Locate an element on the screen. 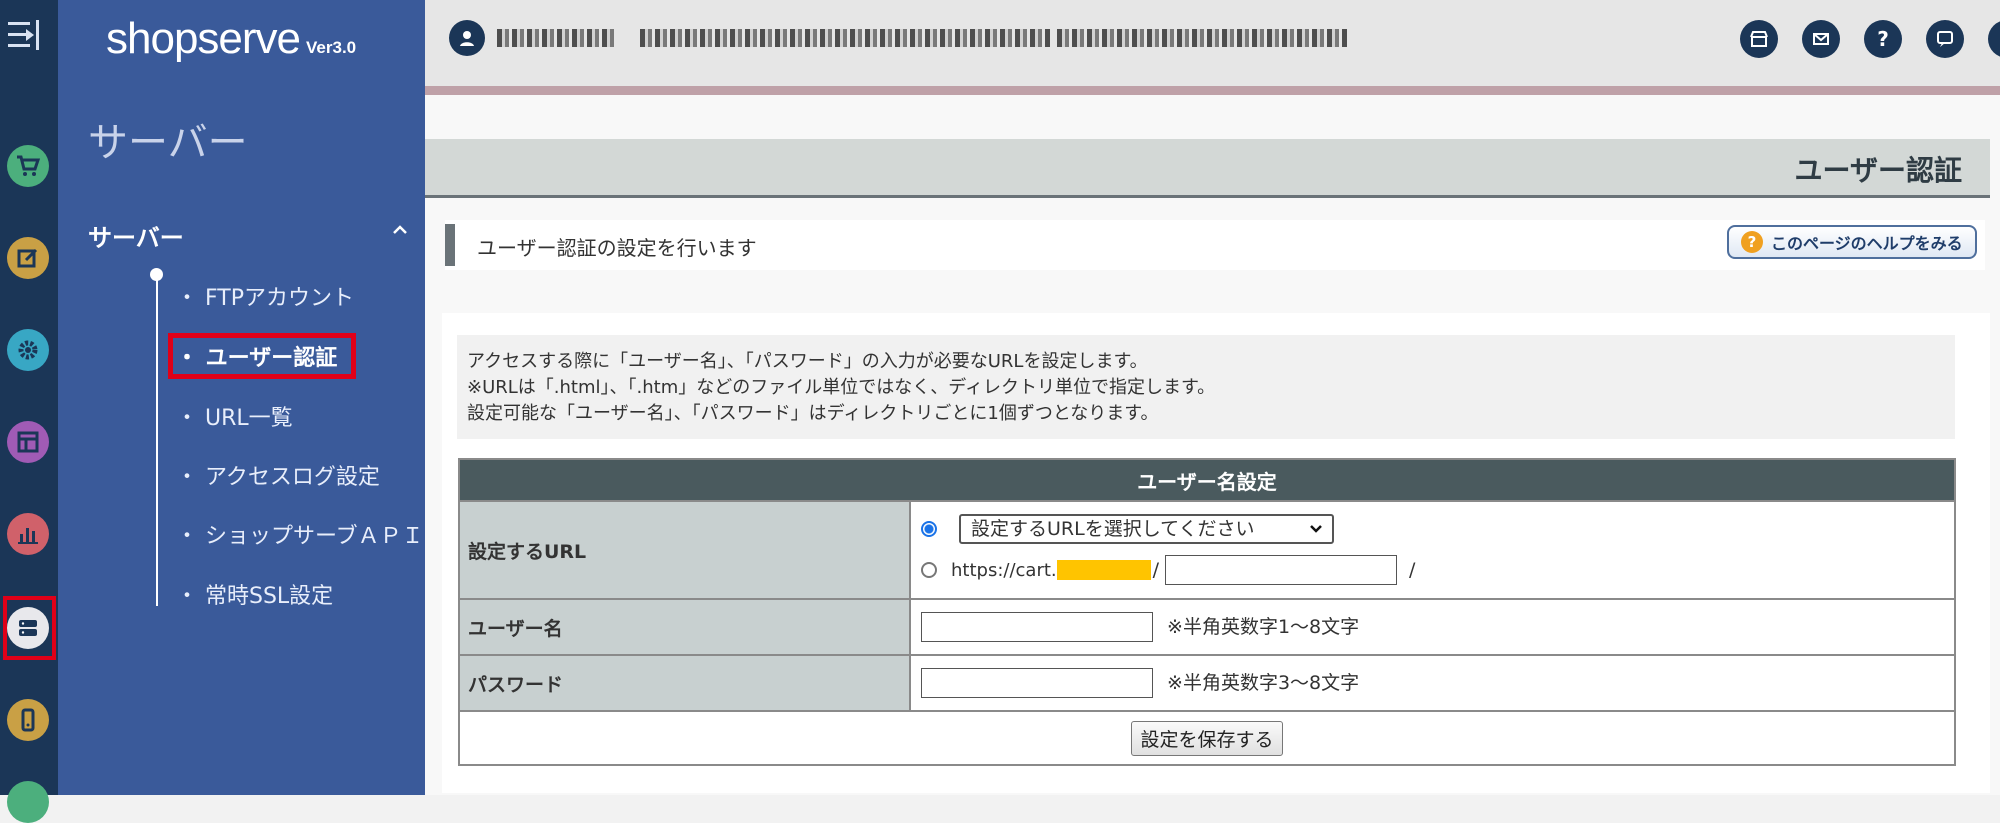 This screenshot has width=2000, height=823. table-heading: ユーザー名設定 is located at coordinates (1207, 480).